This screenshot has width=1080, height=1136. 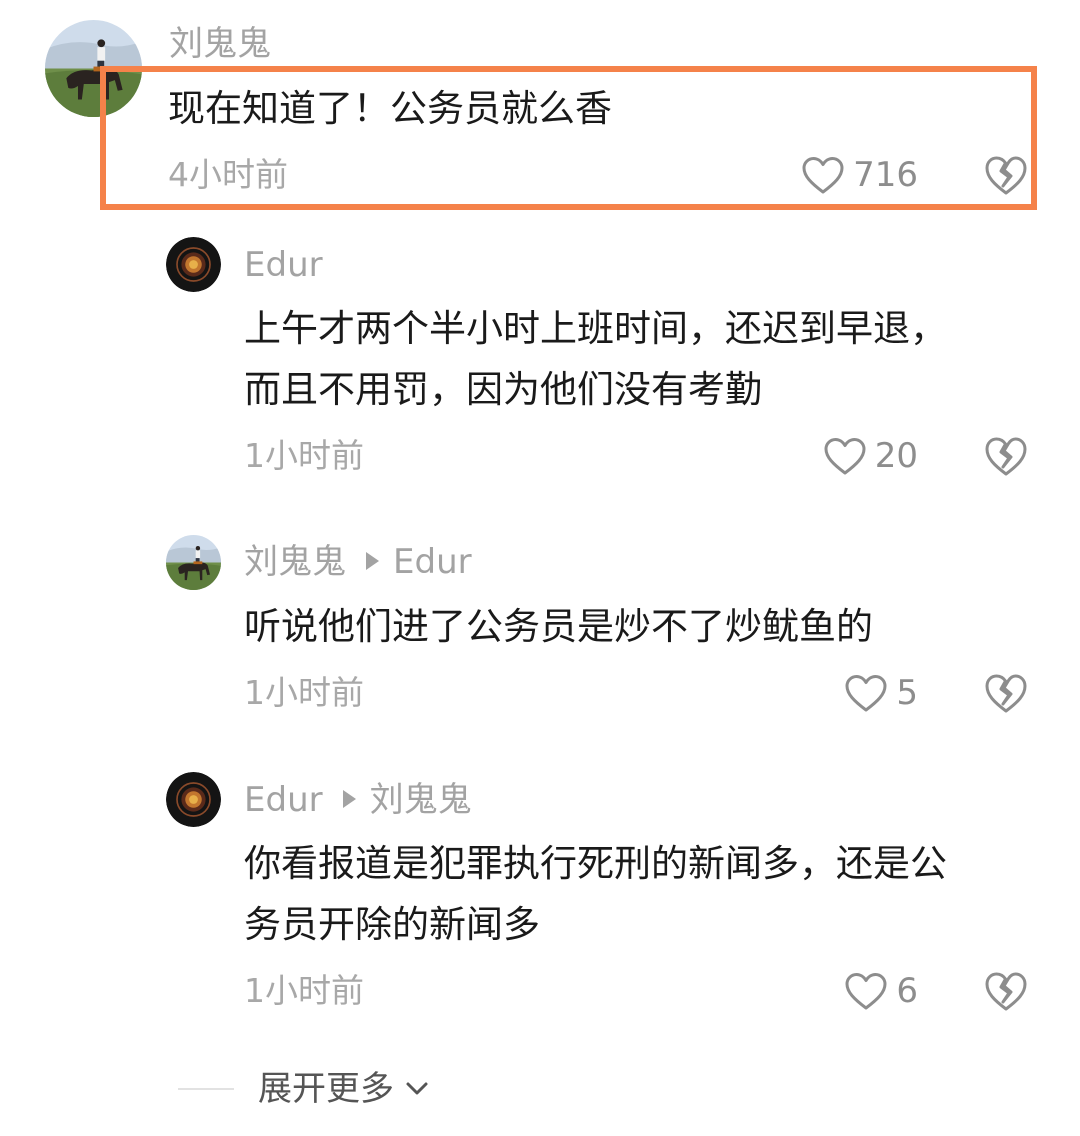 I want to click on comment-text-line: 听说他们进了公务员是炒不了炒鱿鱼的, so click(x=558, y=626).